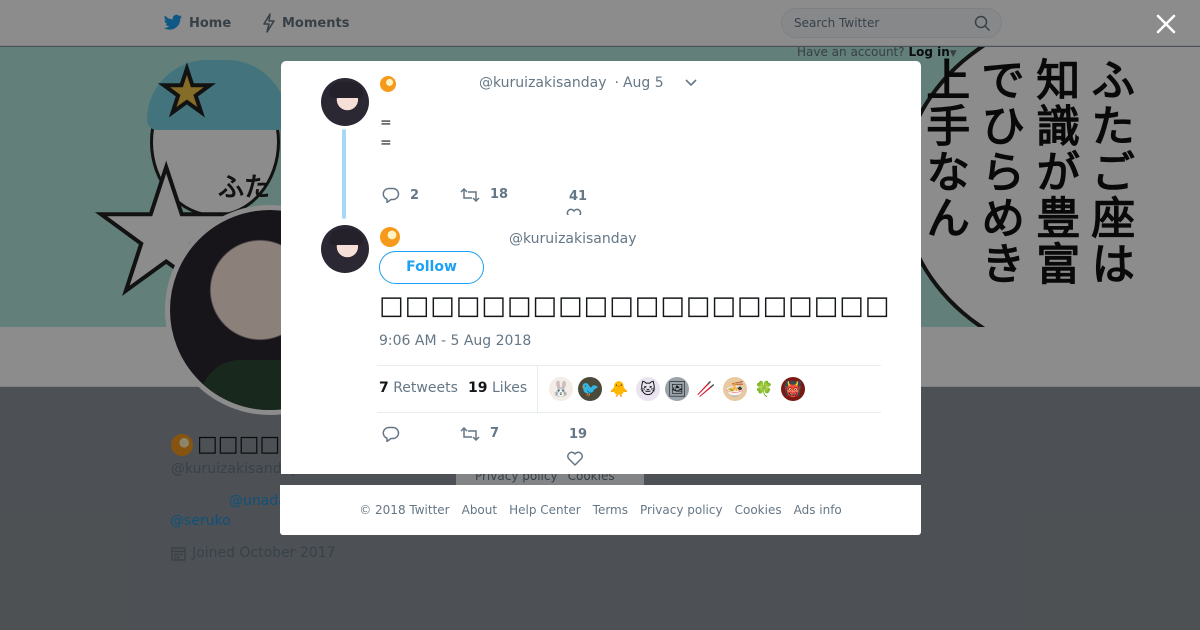 The height and width of the screenshot is (630, 1200). What do you see at coordinates (478, 388) in the screenshot?
I see `likes-stat-count: 19` at bounding box center [478, 388].